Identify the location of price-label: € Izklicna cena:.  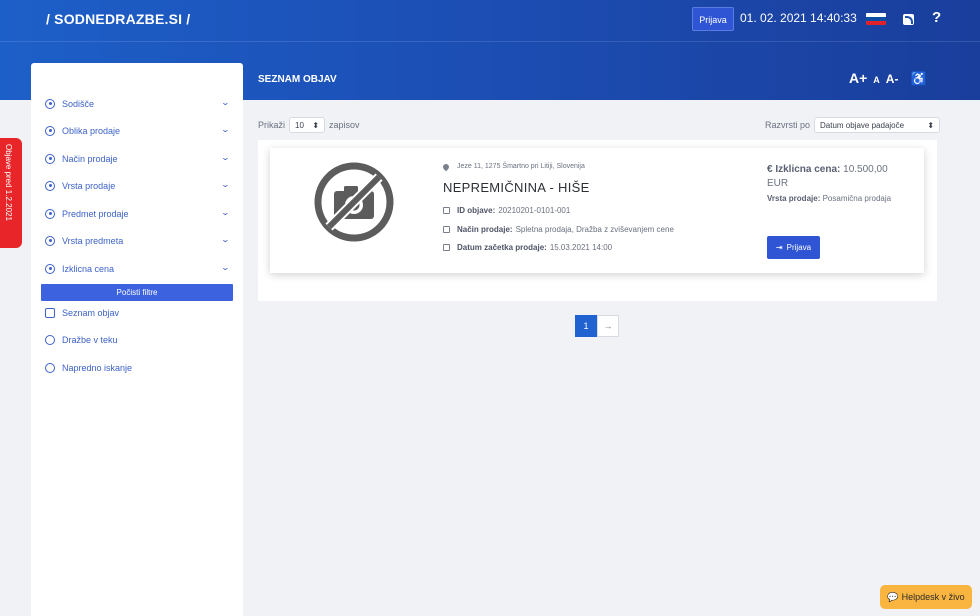
(804, 169).